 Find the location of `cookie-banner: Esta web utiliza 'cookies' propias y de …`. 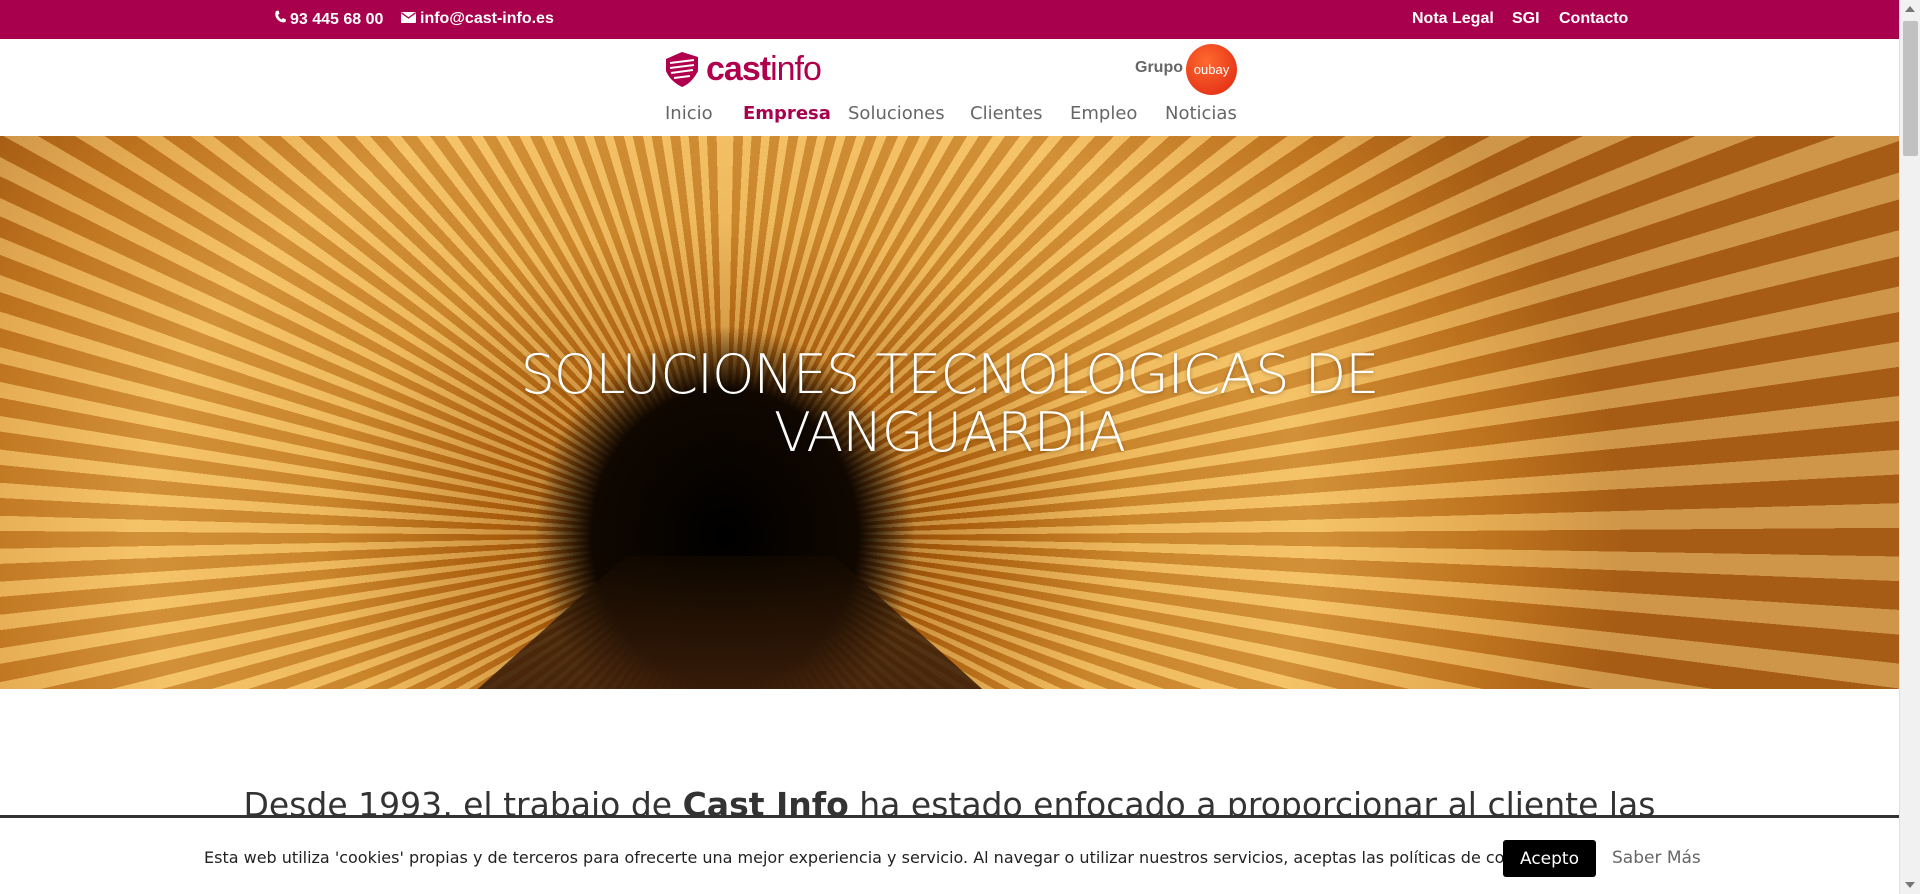

cookie-banner: Esta web utiliza 'cookies' propias y de … is located at coordinates (949, 854).